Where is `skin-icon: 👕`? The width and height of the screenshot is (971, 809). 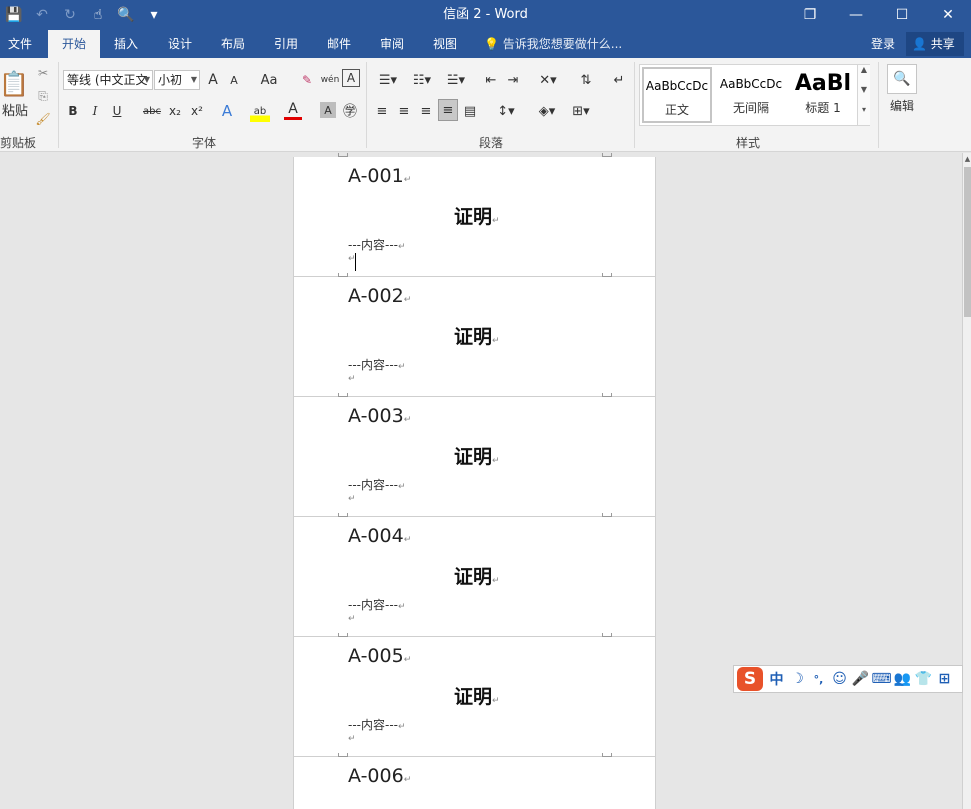 skin-icon: 👕 is located at coordinates (923, 679).